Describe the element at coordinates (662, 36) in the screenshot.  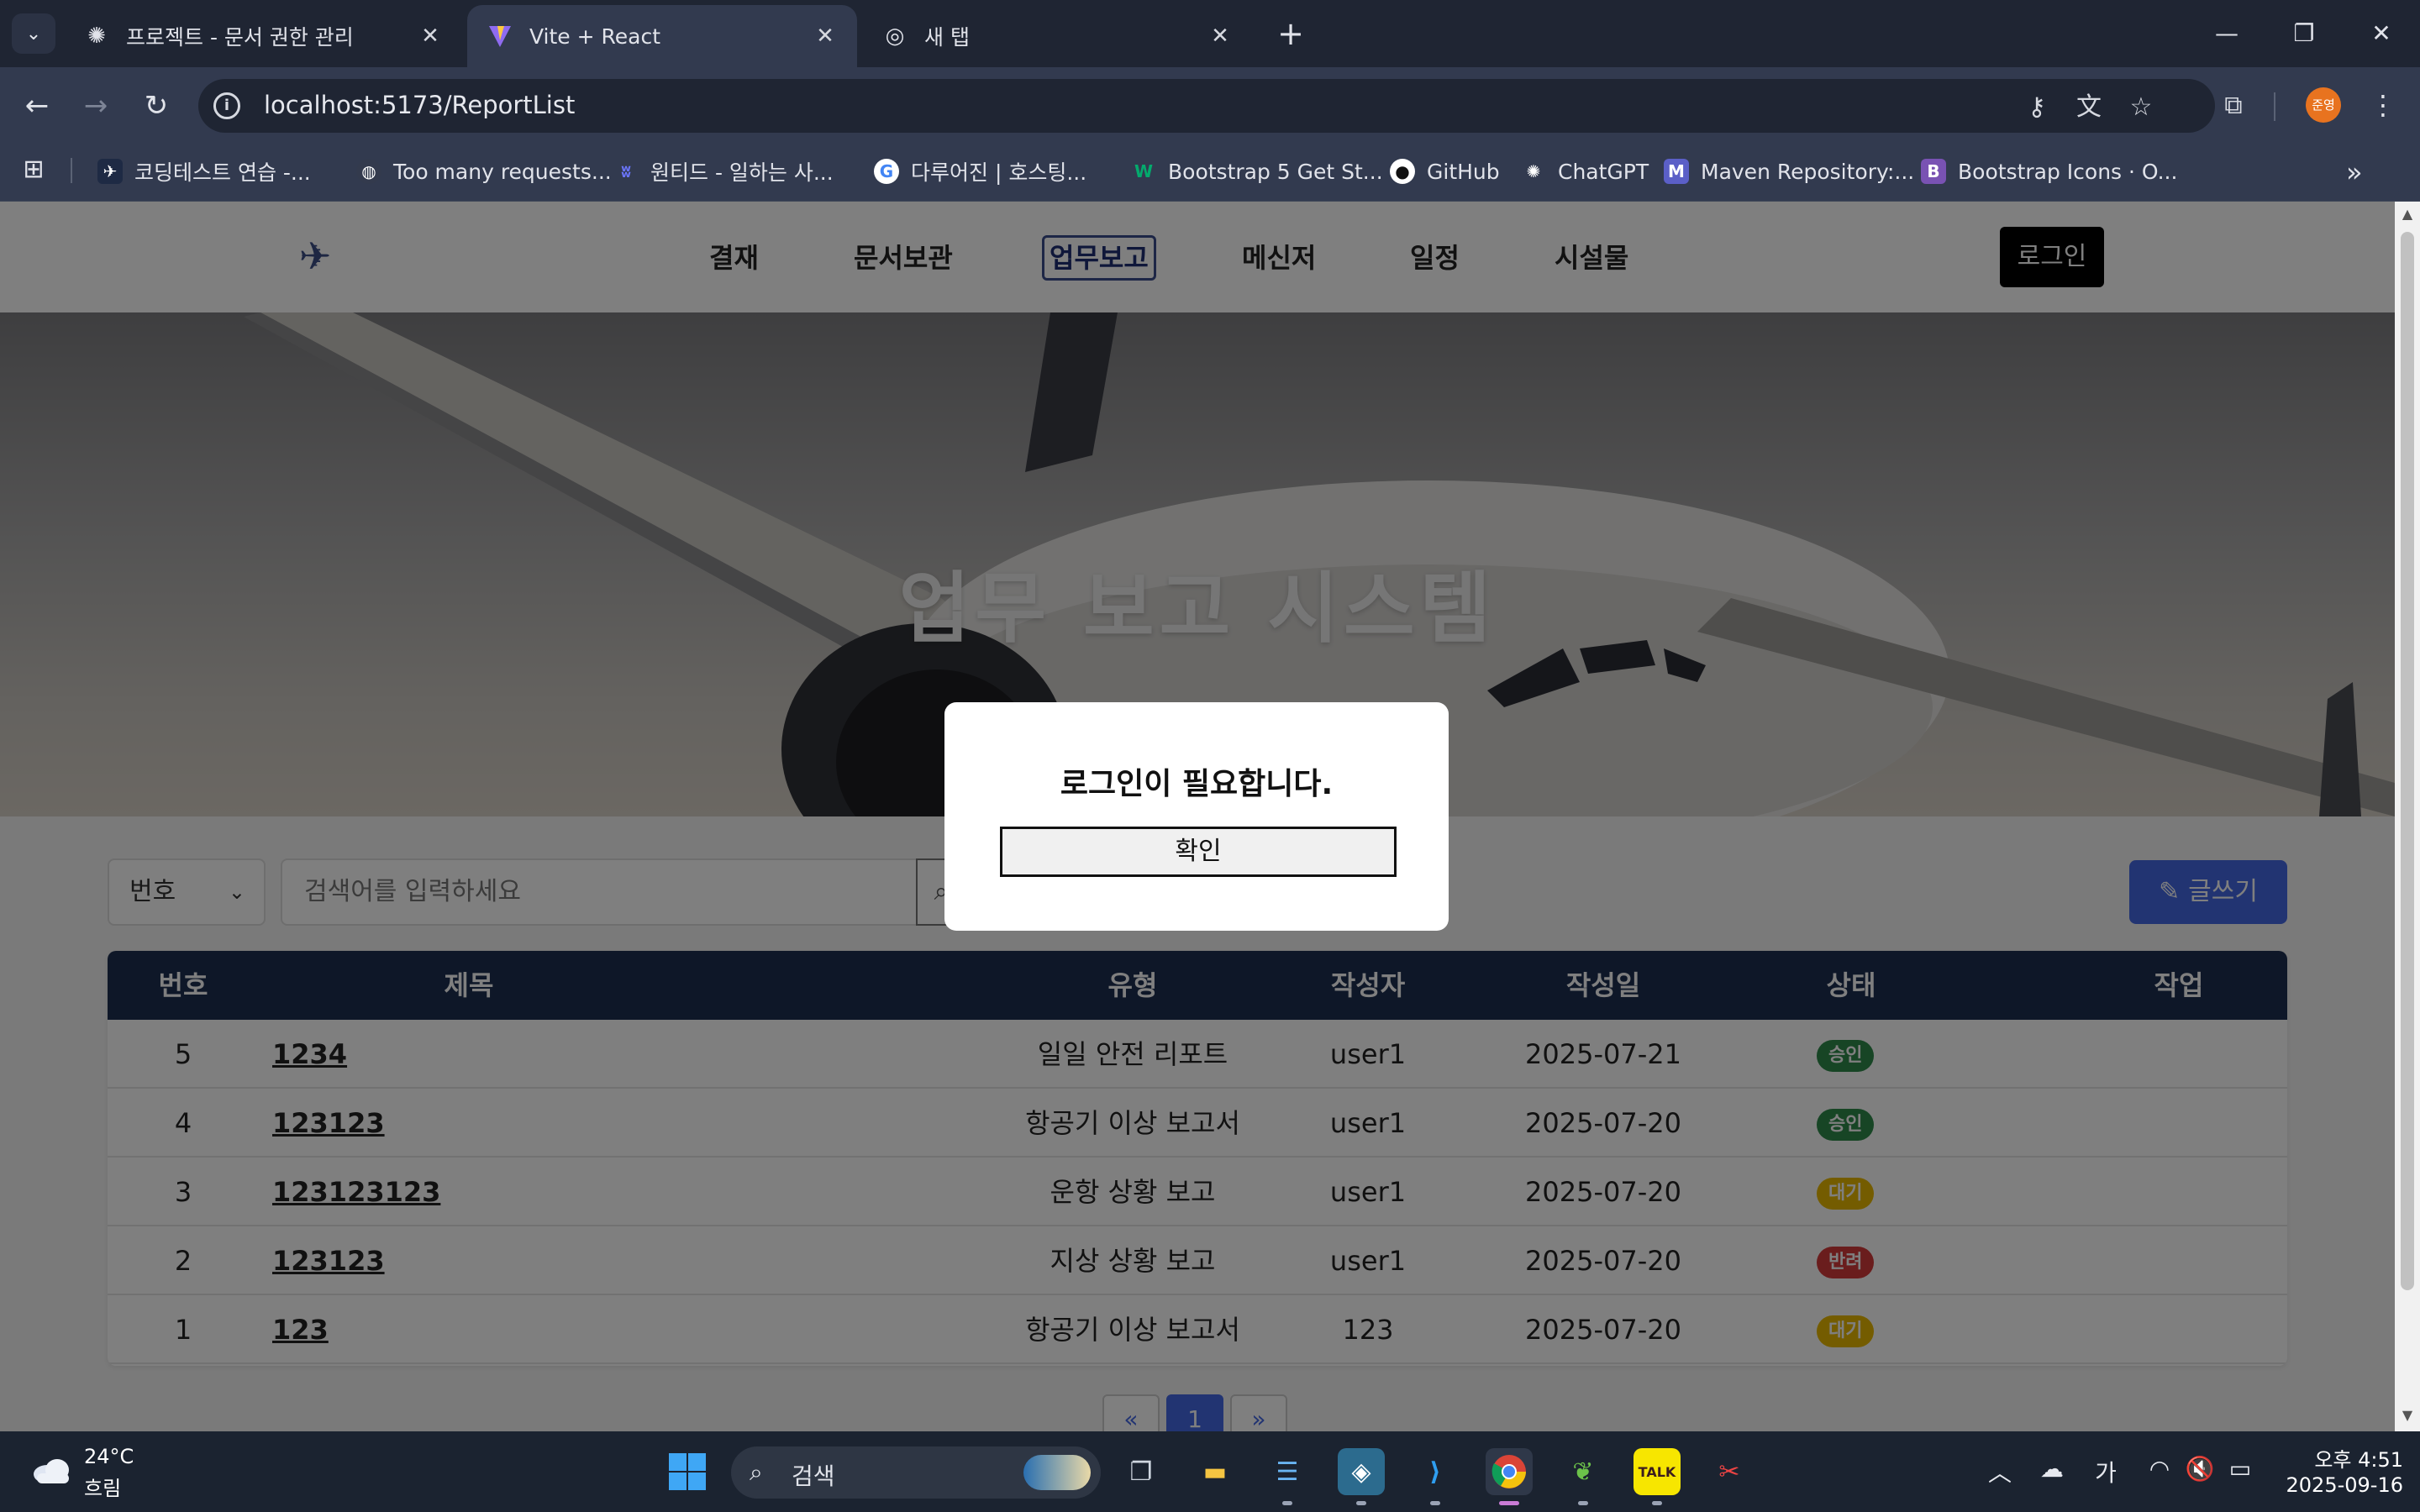
I see `tab-vite-react: Vite + React ✕` at that location.